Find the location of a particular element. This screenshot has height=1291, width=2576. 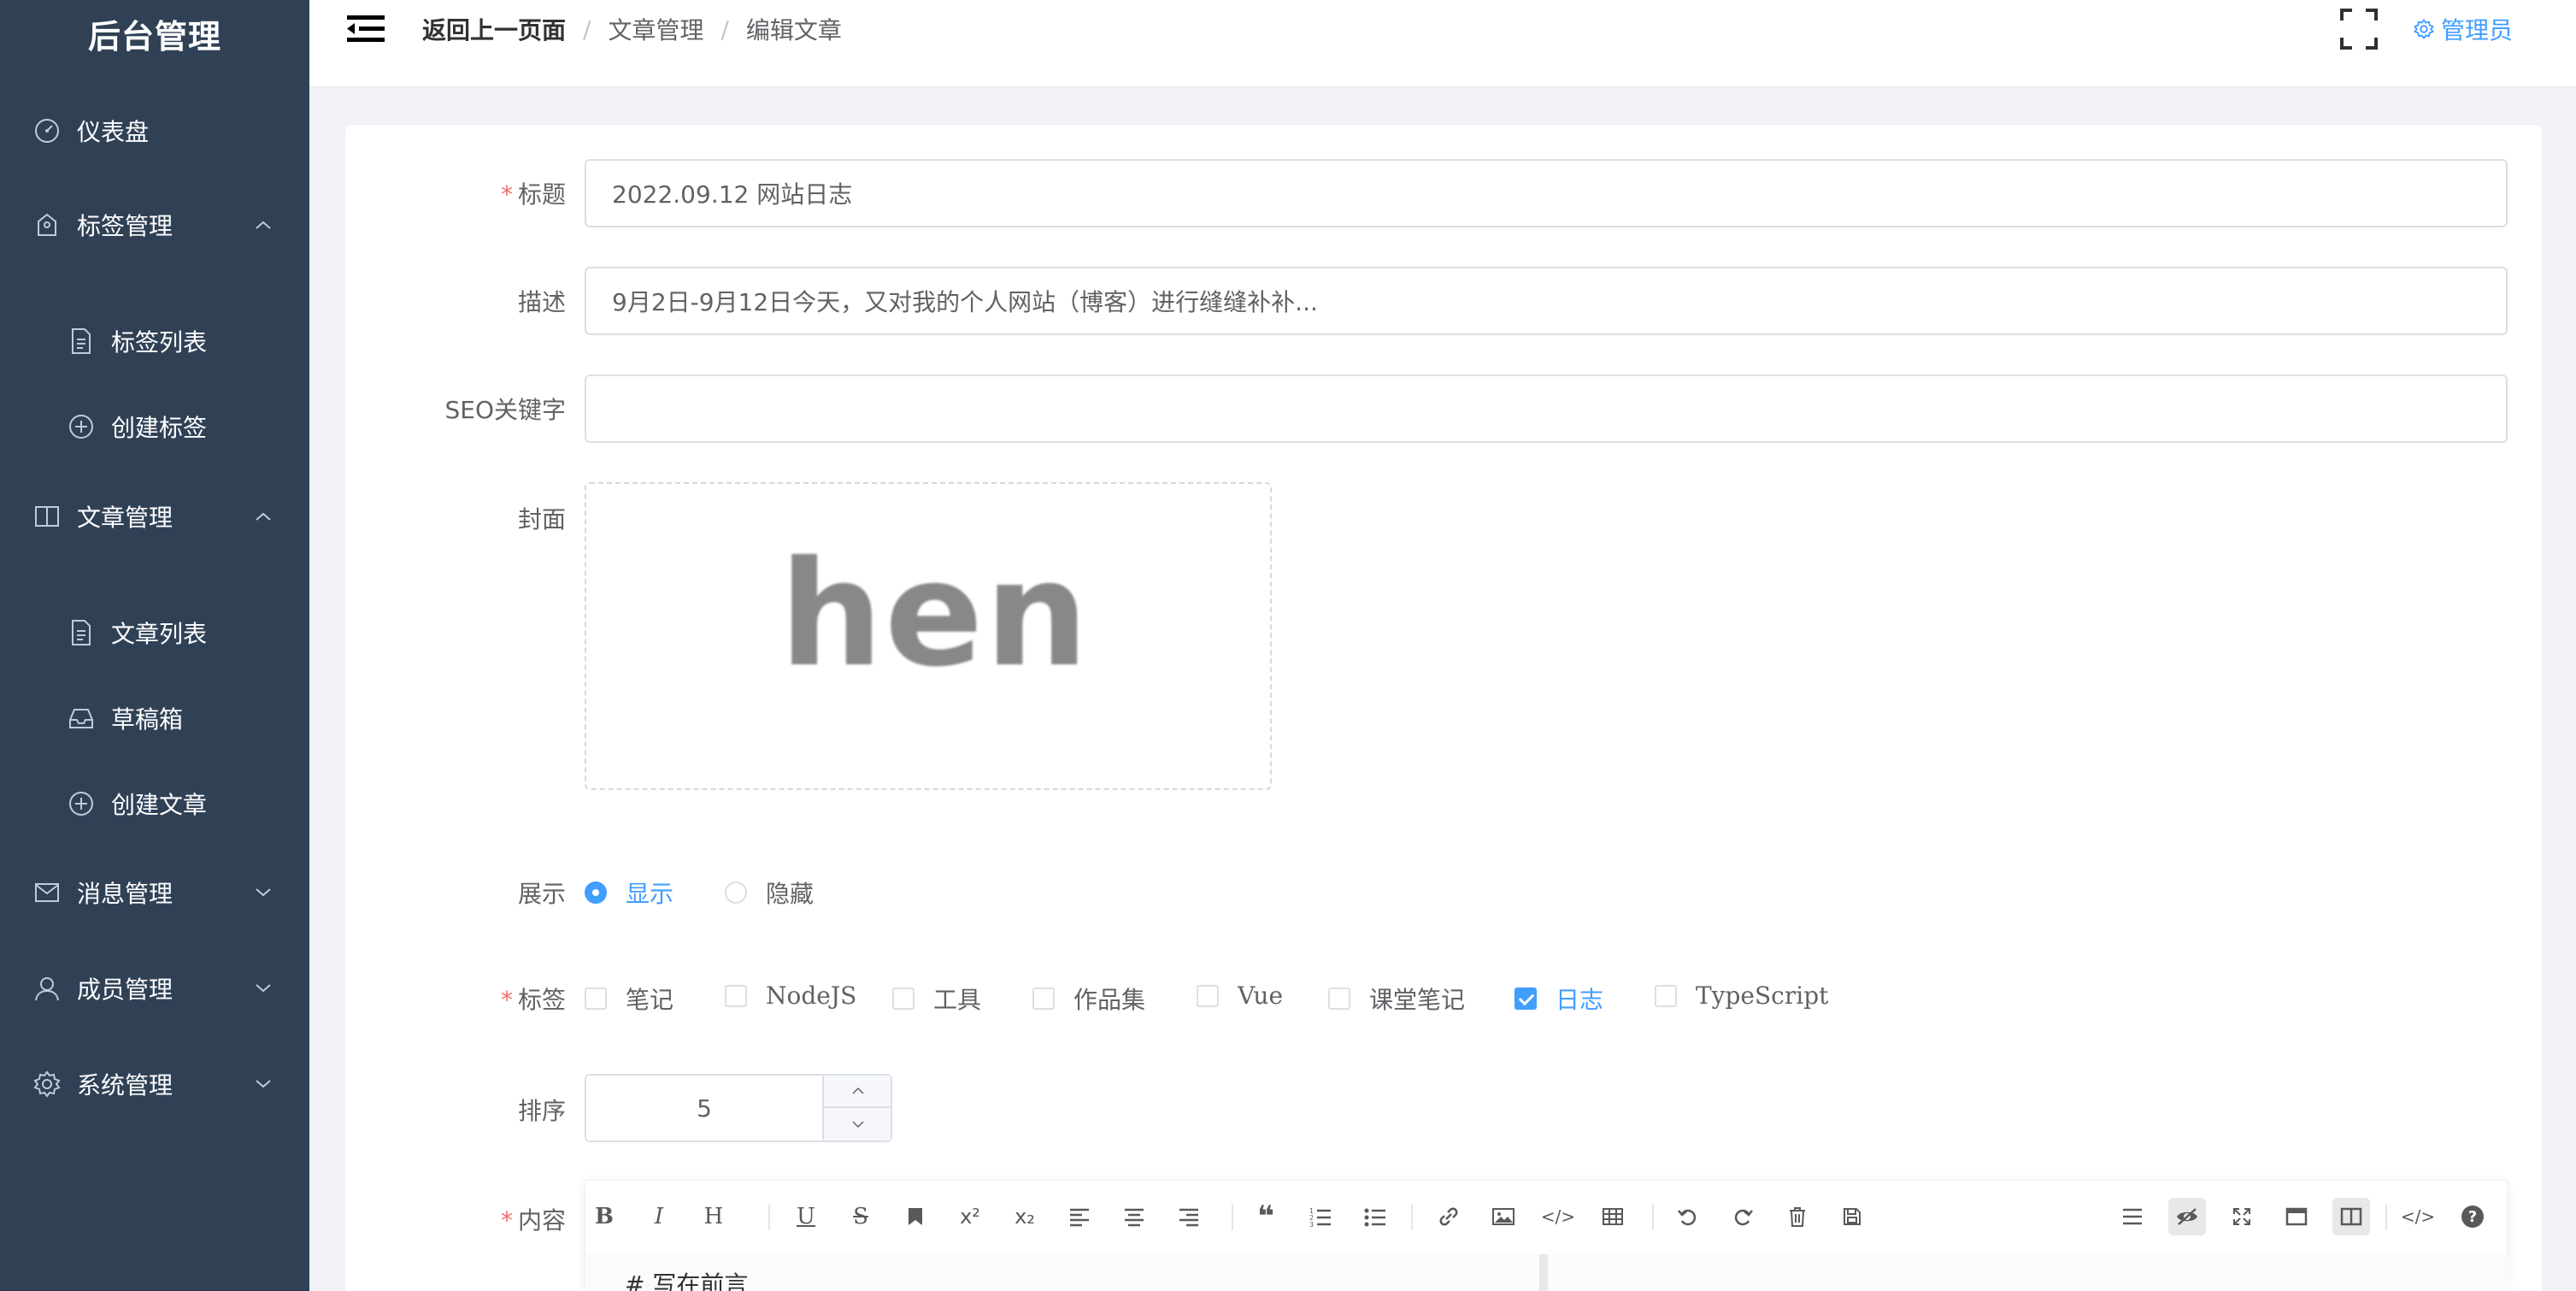

display-radio-show: 显示 is located at coordinates (629, 892).